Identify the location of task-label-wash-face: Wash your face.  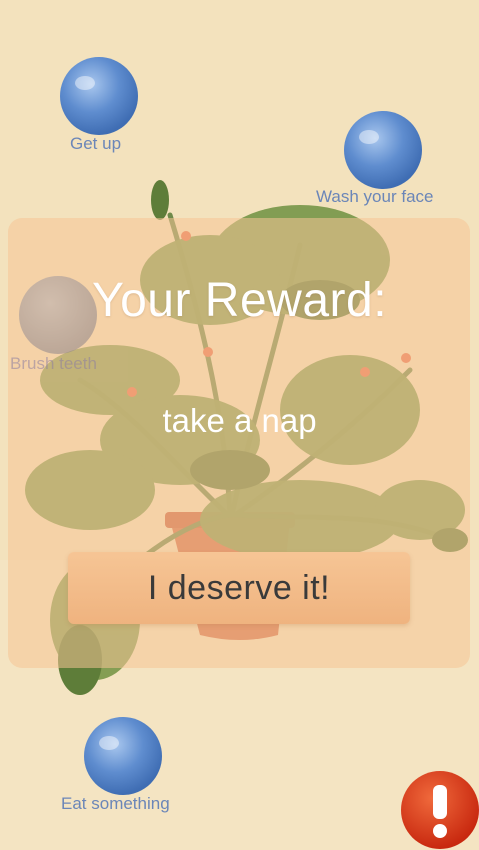
(375, 196).